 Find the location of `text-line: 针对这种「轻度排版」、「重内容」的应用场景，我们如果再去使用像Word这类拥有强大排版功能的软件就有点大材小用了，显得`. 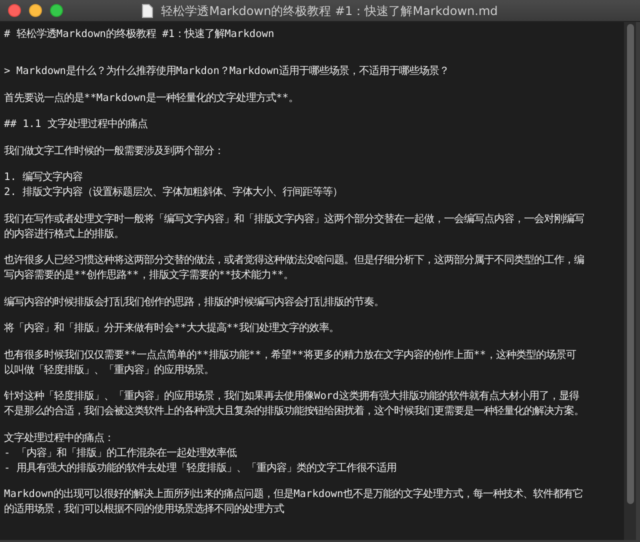

text-line: 针对这种「轻度排版」、「重内容」的应用场景，我们如果再去使用像Word这类拥有强大排版功能的软件就有点大材小用了，显得 is located at coordinates (292, 396).